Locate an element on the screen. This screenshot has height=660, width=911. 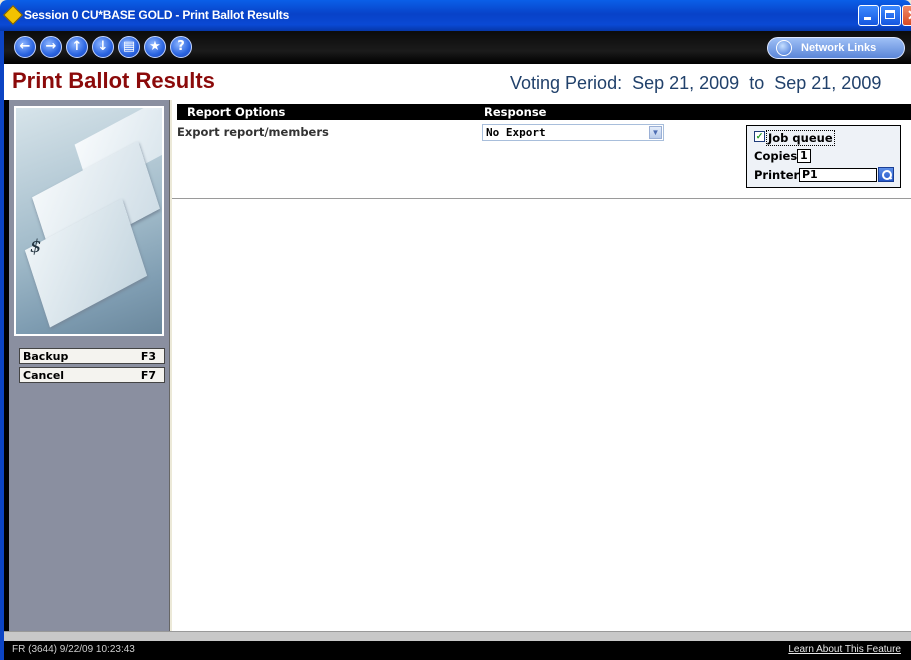
cancel-key: F7 is located at coordinates (148, 375).